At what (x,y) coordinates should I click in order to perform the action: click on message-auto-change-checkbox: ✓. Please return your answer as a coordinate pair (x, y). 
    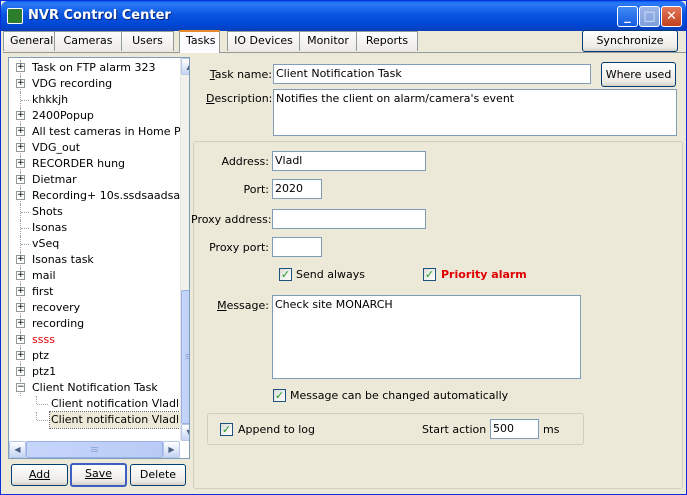
    Looking at the image, I should click on (279, 395).